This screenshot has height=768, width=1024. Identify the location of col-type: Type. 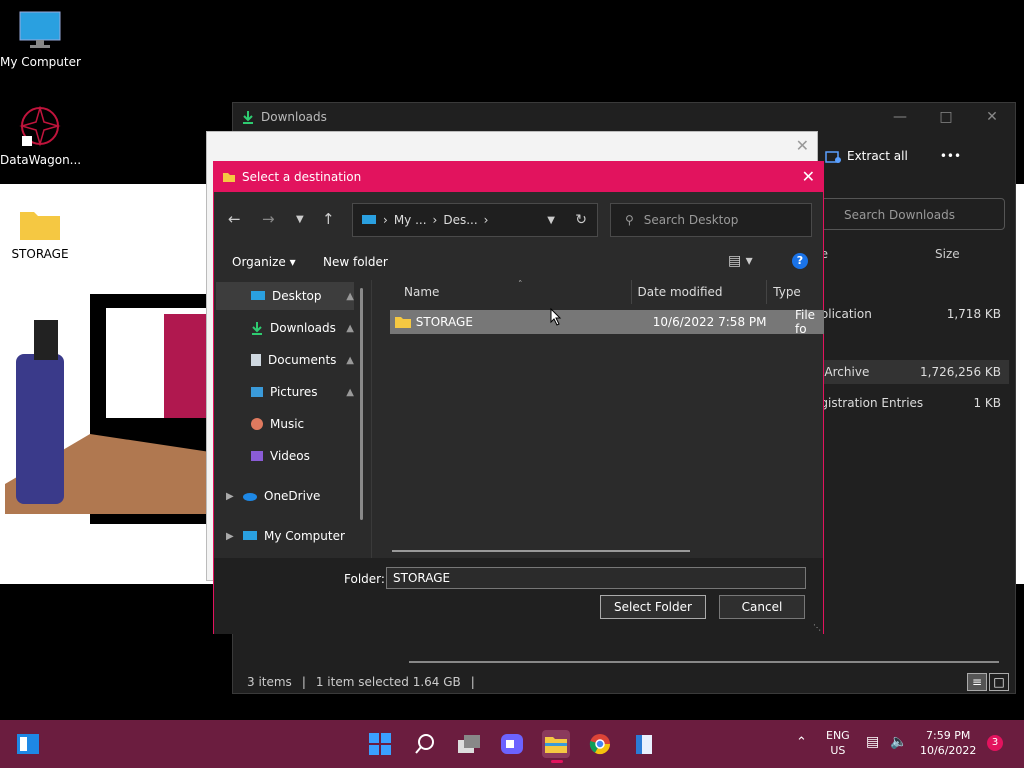
(795, 292).